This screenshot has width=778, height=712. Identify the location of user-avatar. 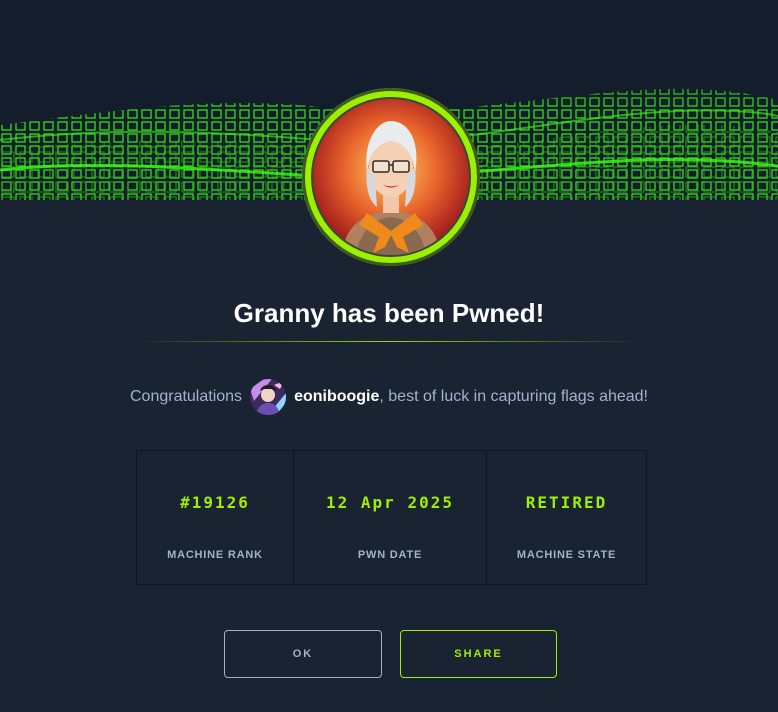
(268, 397).